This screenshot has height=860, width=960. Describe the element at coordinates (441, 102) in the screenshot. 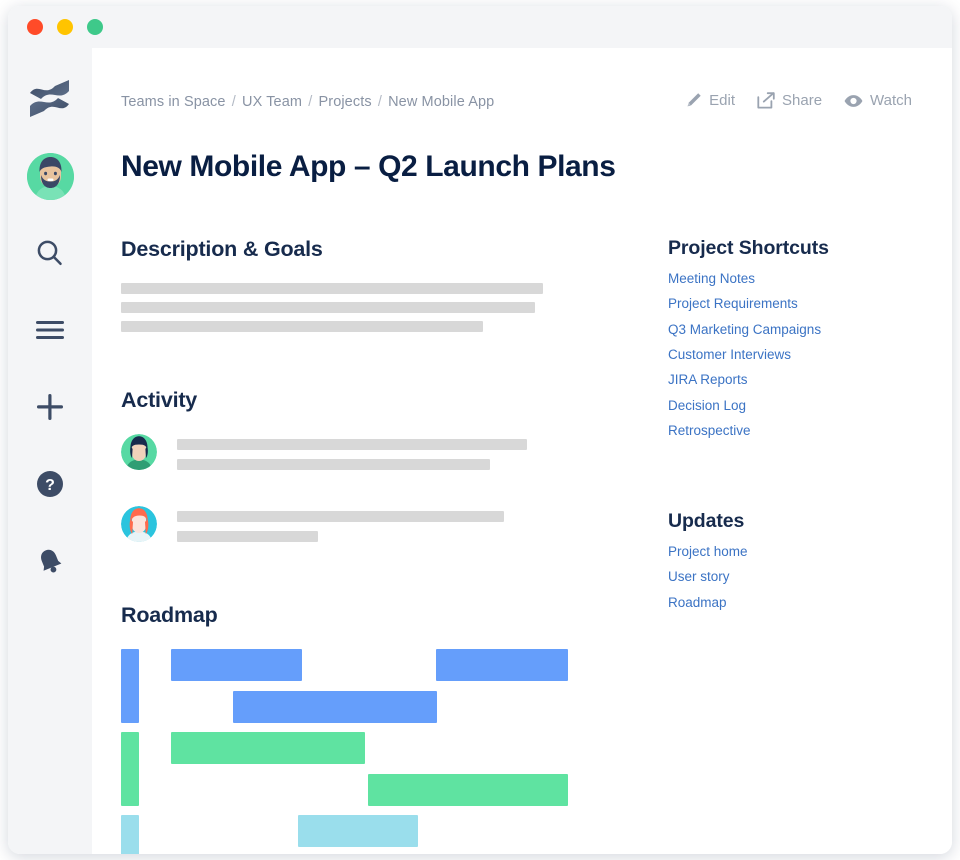

I see `breadcrumb-item-3: New Mobile App` at that location.